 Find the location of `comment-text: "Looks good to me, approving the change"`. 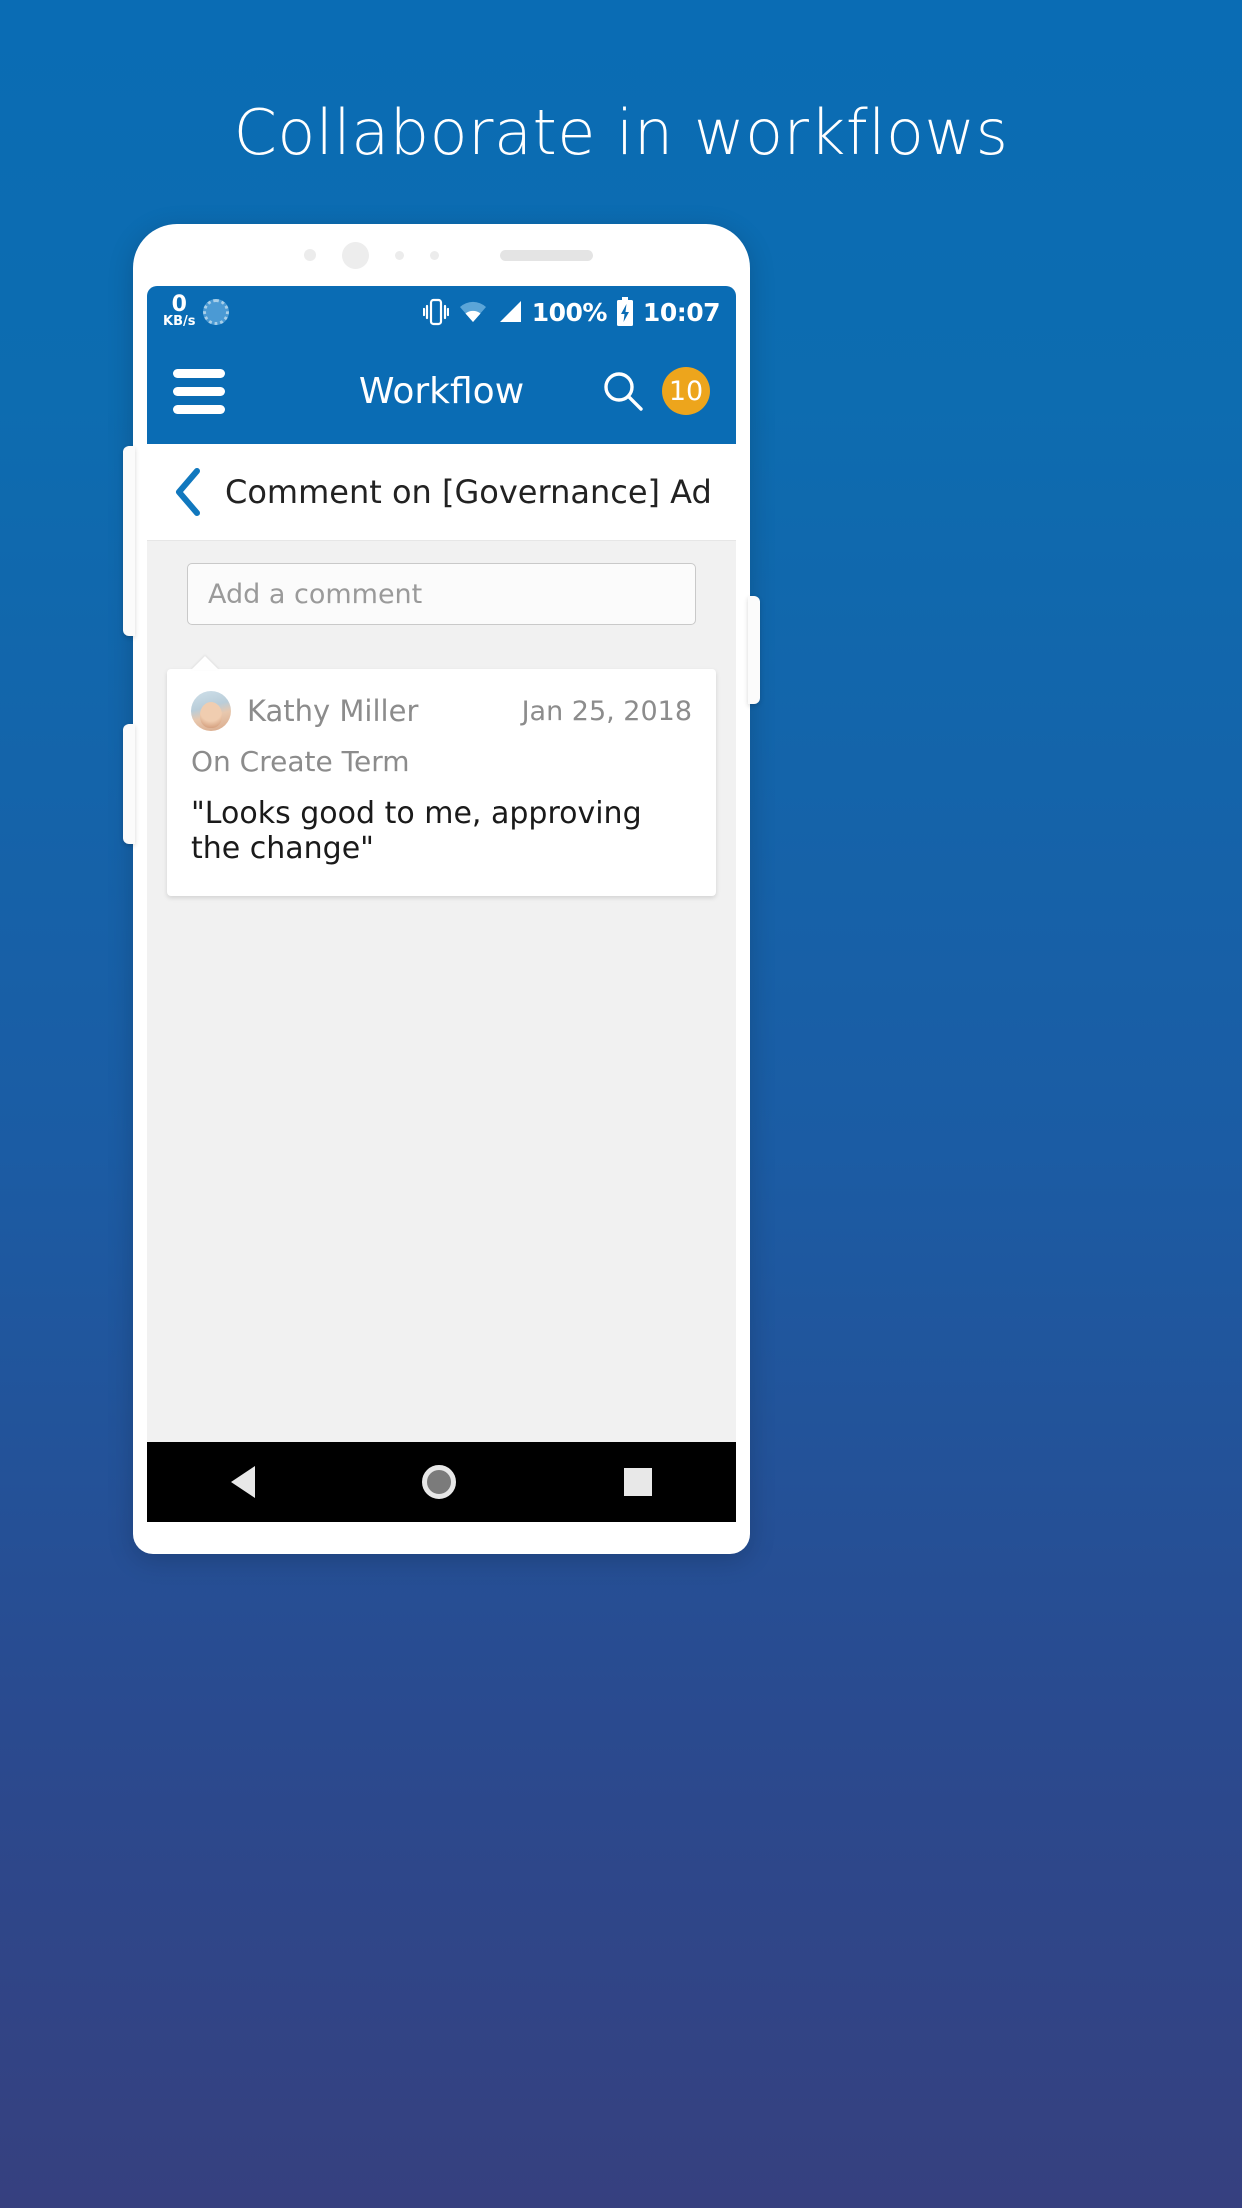

comment-text: "Looks good to me, approving the change" is located at coordinates (416, 831).